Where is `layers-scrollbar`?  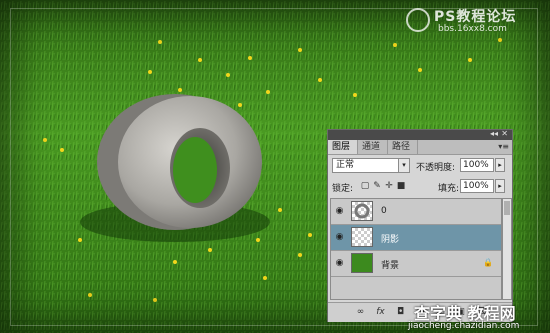 layers-scrollbar is located at coordinates (507, 249).